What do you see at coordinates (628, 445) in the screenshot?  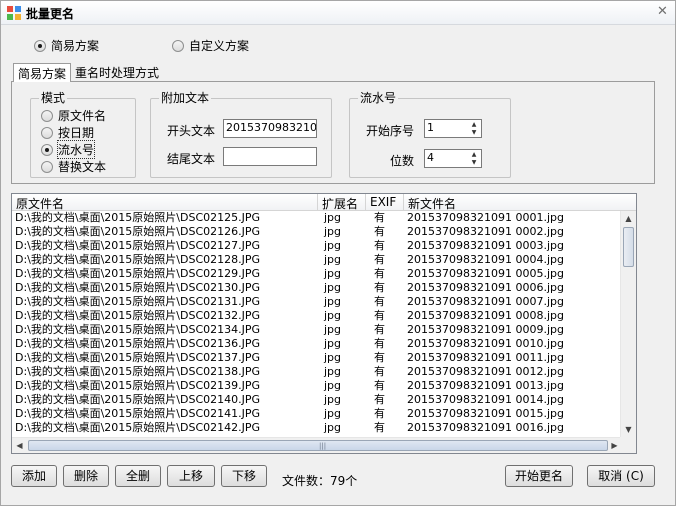 I see `scrollbar-corner` at bounding box center [628, 445].